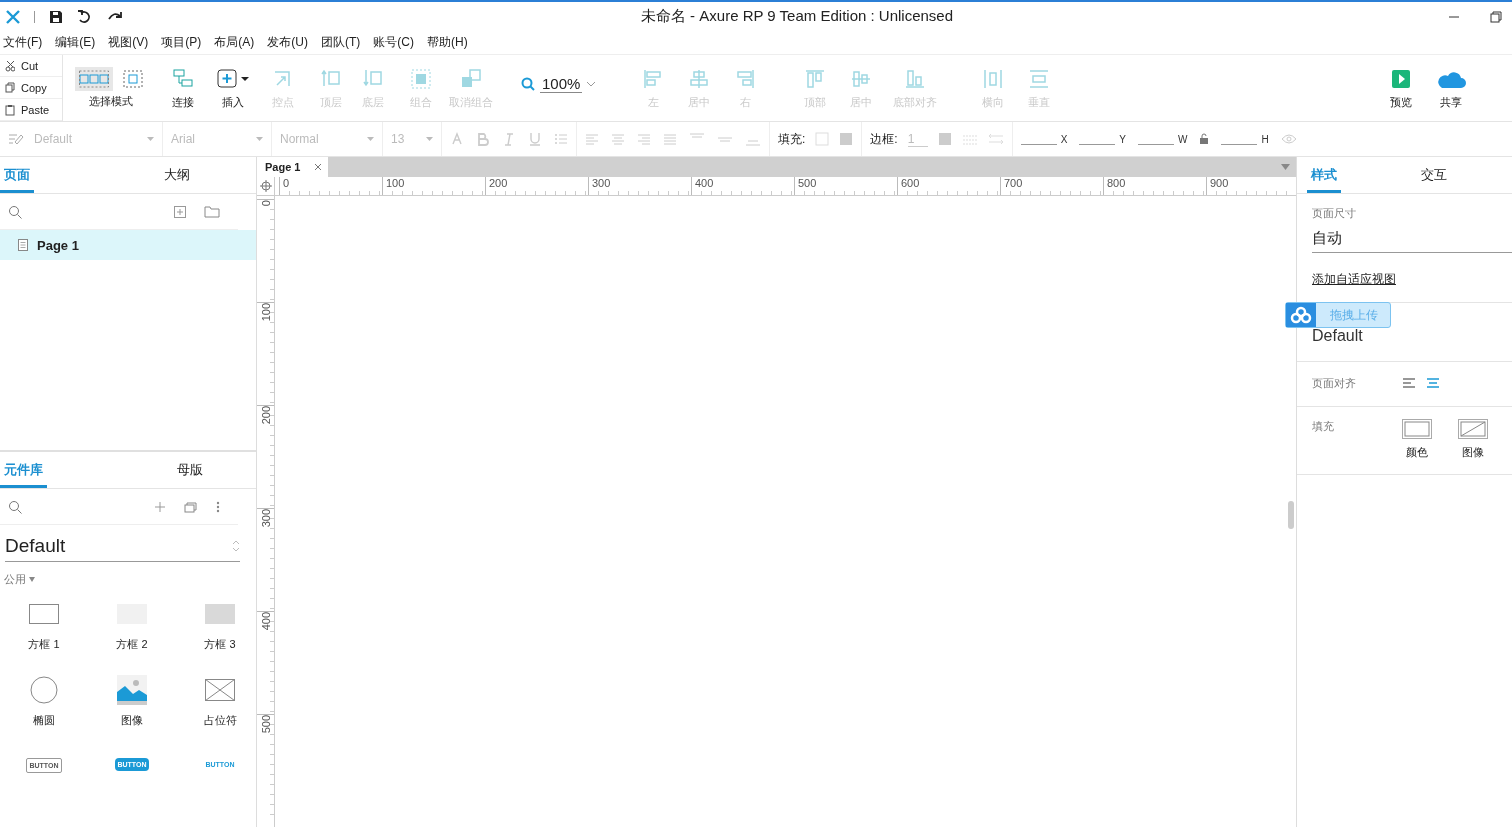 The height and width of the screenshot is (827, 1512). I want to click on zoom-field: 100%, so click(558, 88).